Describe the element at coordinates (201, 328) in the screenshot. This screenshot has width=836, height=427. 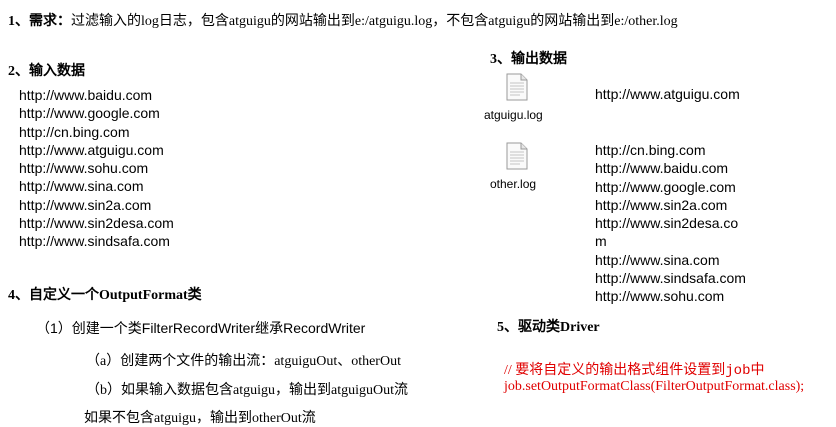
I see `step-1: （1）创建一个类FilterRecordWriter继承RecordWriter` at that location.